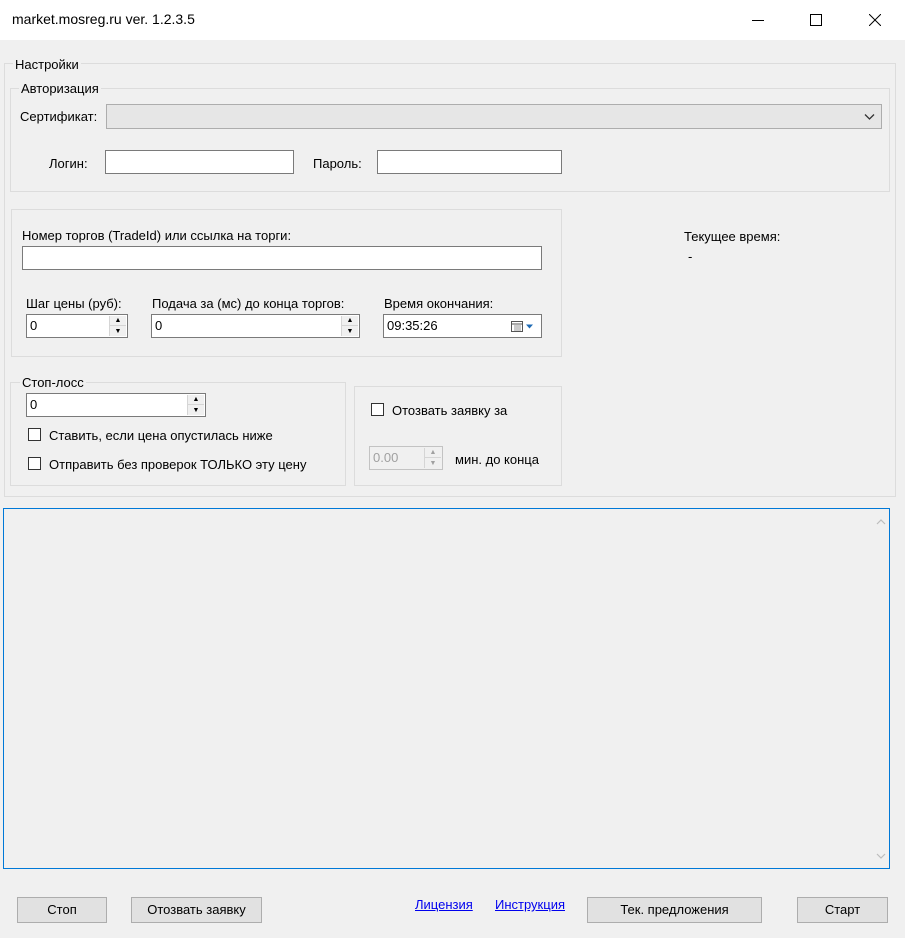  I want to click on submit-before-value: 0, so click(159, 325).